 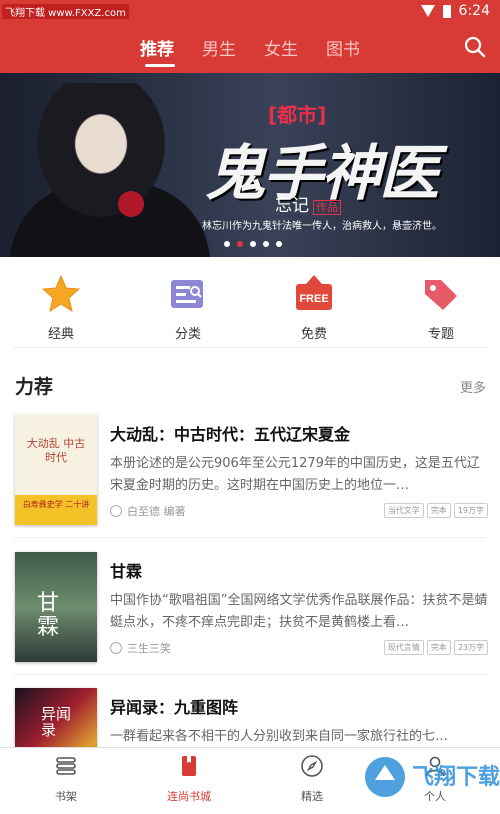 I want to click on compass-icon, so click(x=312, y=766).